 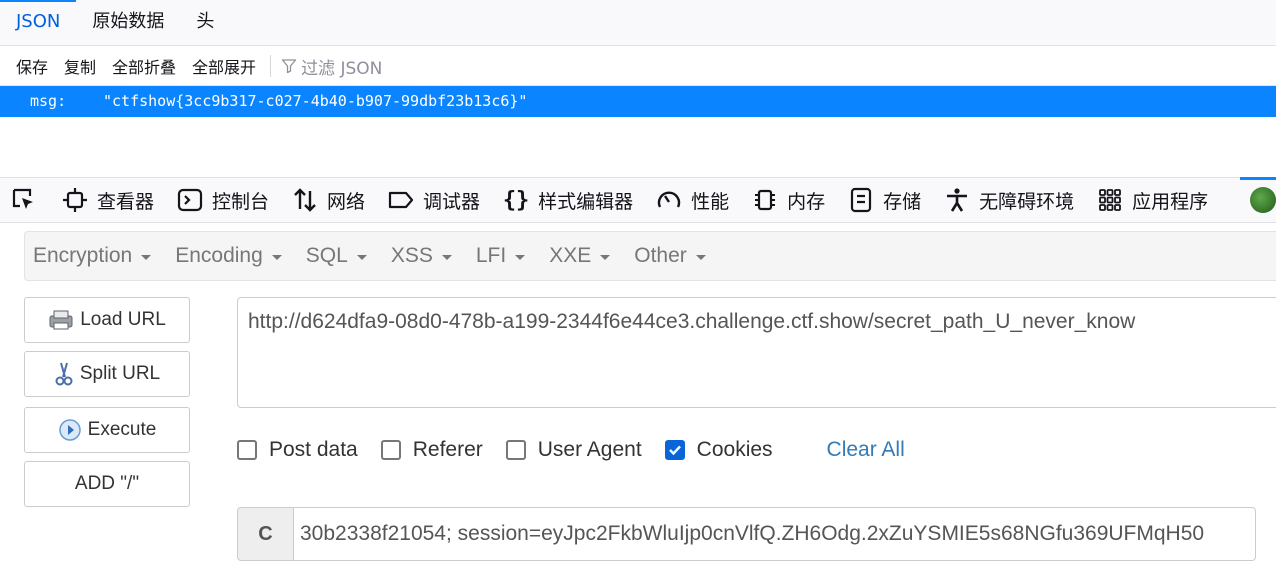 What do you see at coordinates (61, 320) in the screenshot?
I see `load-url-icon` at bounding box center [61, 320].